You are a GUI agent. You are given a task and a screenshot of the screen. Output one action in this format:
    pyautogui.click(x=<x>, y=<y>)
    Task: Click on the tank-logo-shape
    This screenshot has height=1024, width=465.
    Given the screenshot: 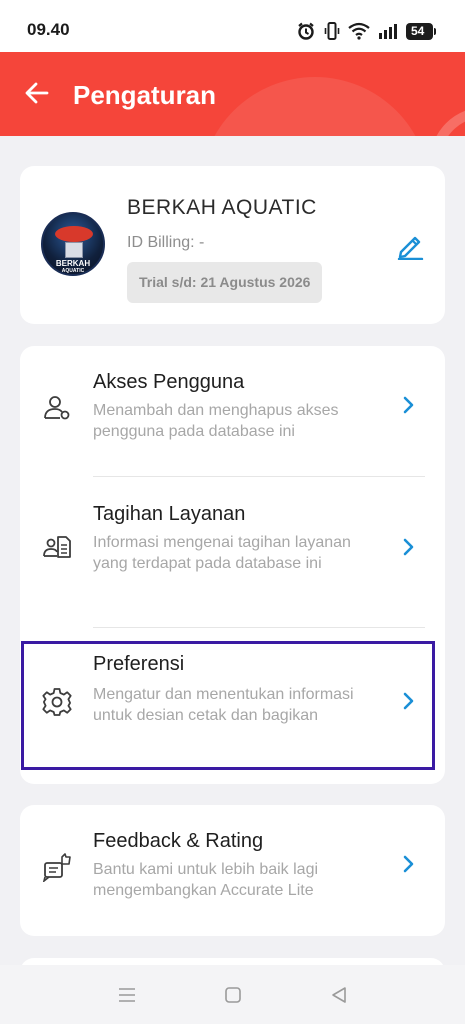 What is the action you would take?
    pyautogui.click(x=74, y=250)
    